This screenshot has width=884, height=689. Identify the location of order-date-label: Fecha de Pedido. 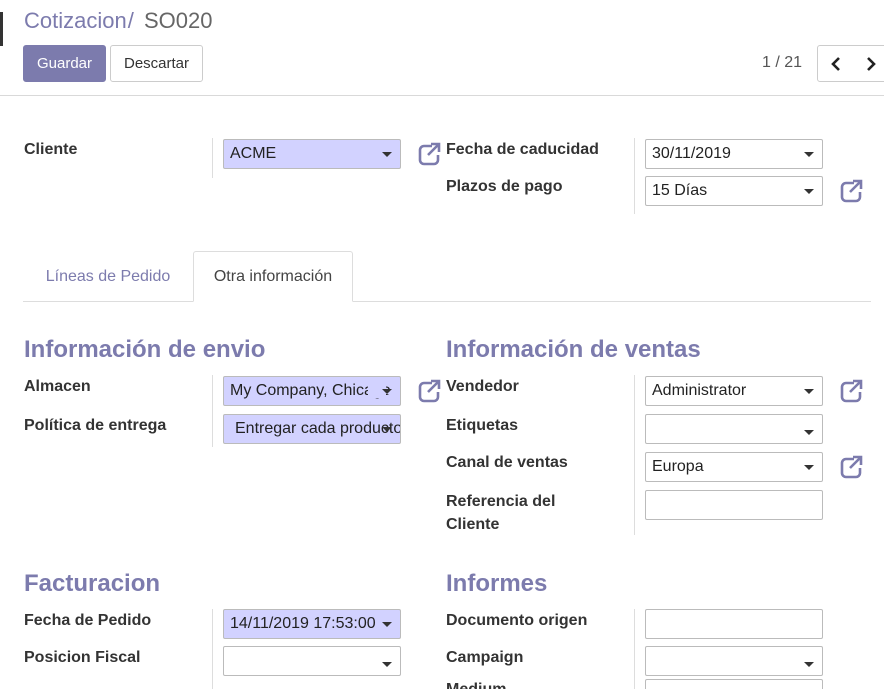
(88, 620).